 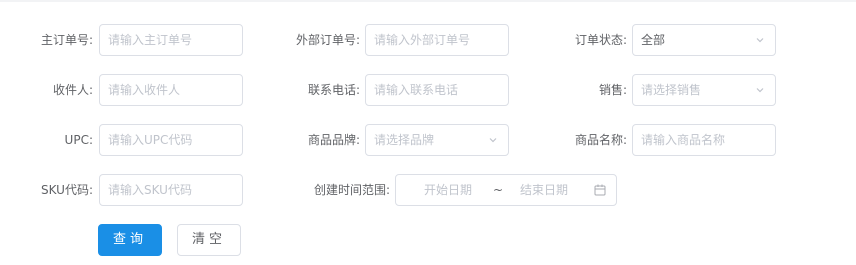 What do you see at coordinates (600, 140) in the screenshot?
I see `product-name-label: 商品名称:` at bounding box center [600, 140].